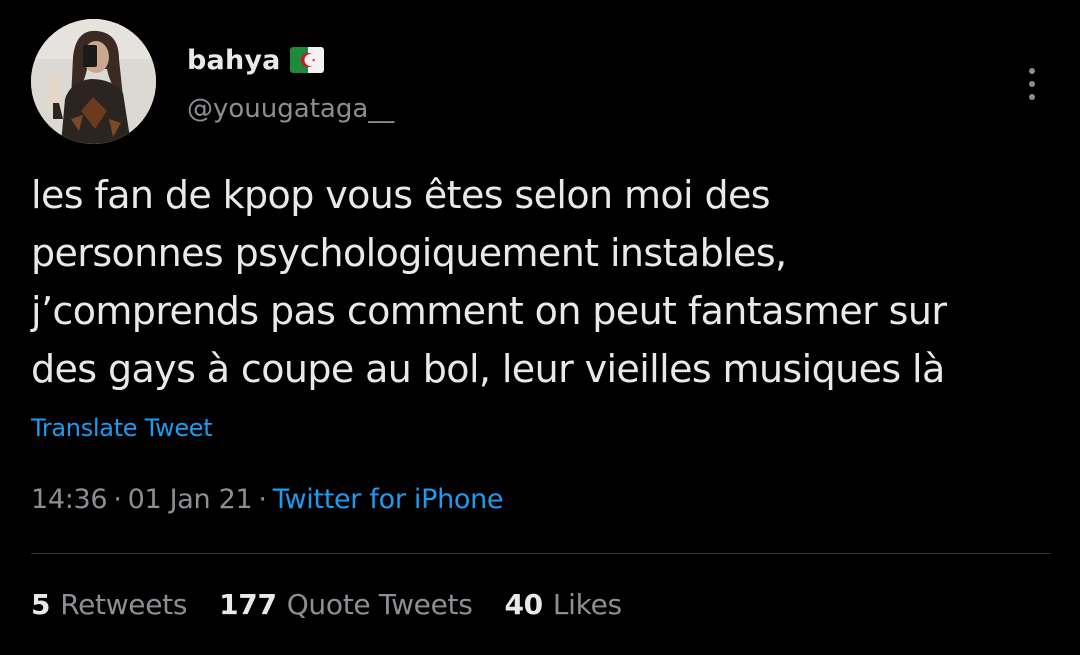 This screenshot has height=655, width=1080. Describe the element at coordinates (248, 604) in the screenshot. I see `quote-tweets-count: 177` at that location.